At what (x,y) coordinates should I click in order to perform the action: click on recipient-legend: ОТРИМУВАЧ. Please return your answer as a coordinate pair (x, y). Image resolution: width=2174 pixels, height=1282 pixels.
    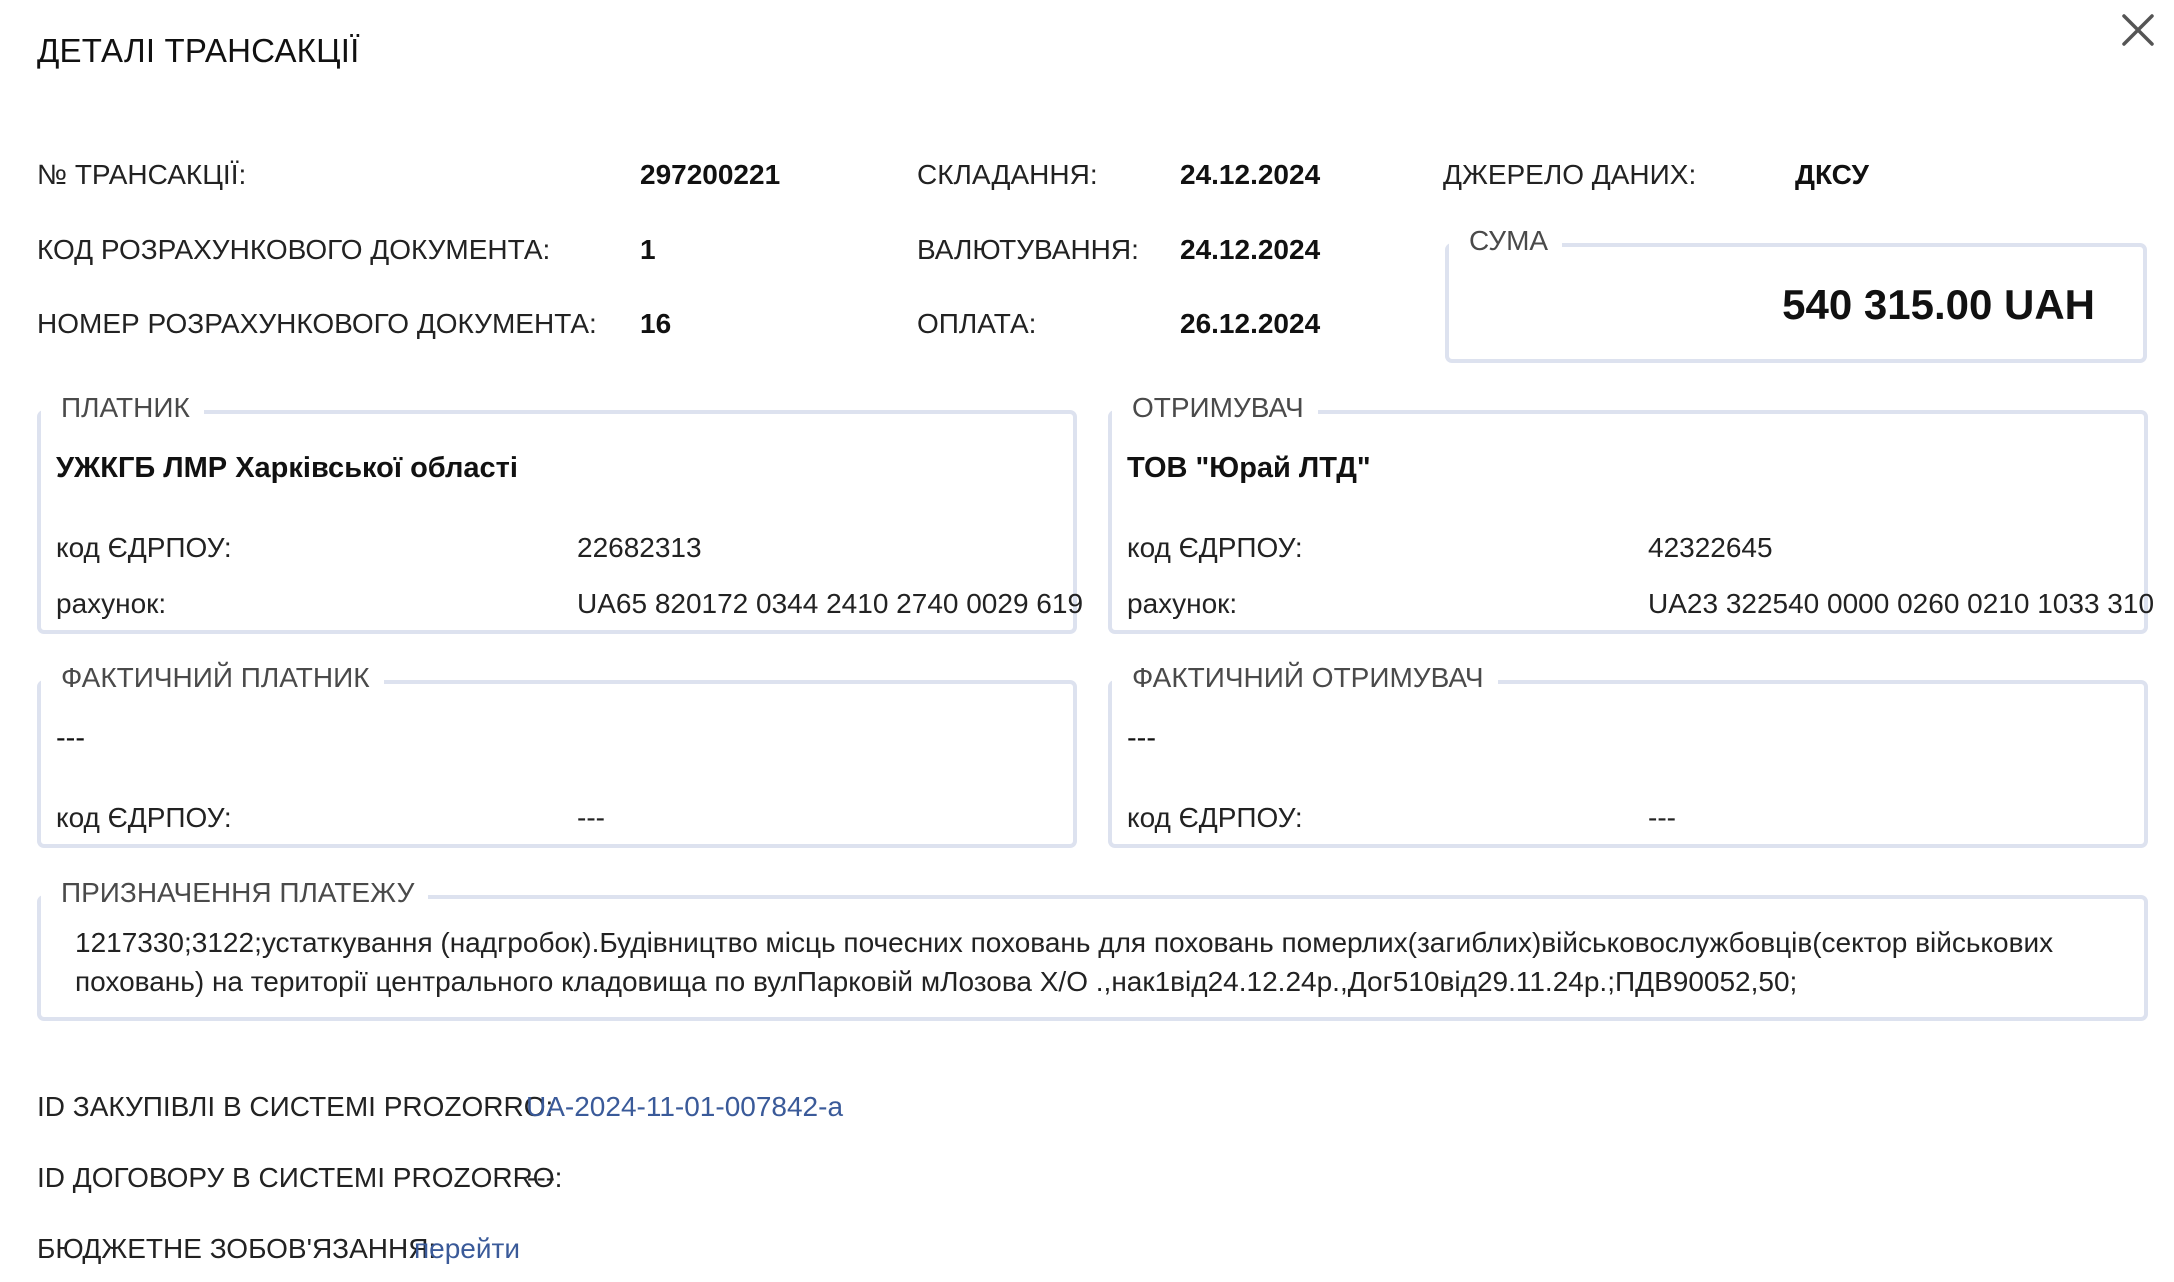
    Looking at the image, I should click on (1215, 408).